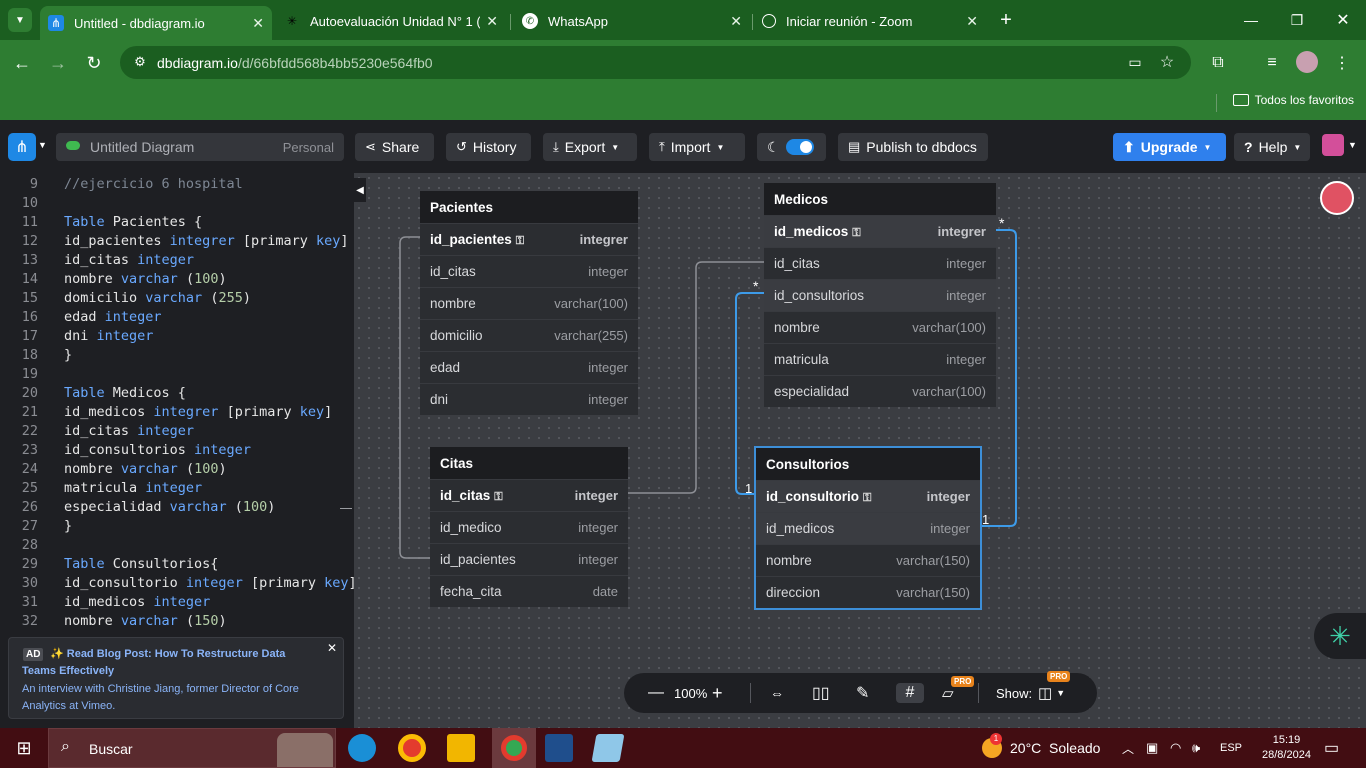  Describe the element at coordinates (821, 693) in the screenshot. I see `columns-icon: ▯▯` at that location.